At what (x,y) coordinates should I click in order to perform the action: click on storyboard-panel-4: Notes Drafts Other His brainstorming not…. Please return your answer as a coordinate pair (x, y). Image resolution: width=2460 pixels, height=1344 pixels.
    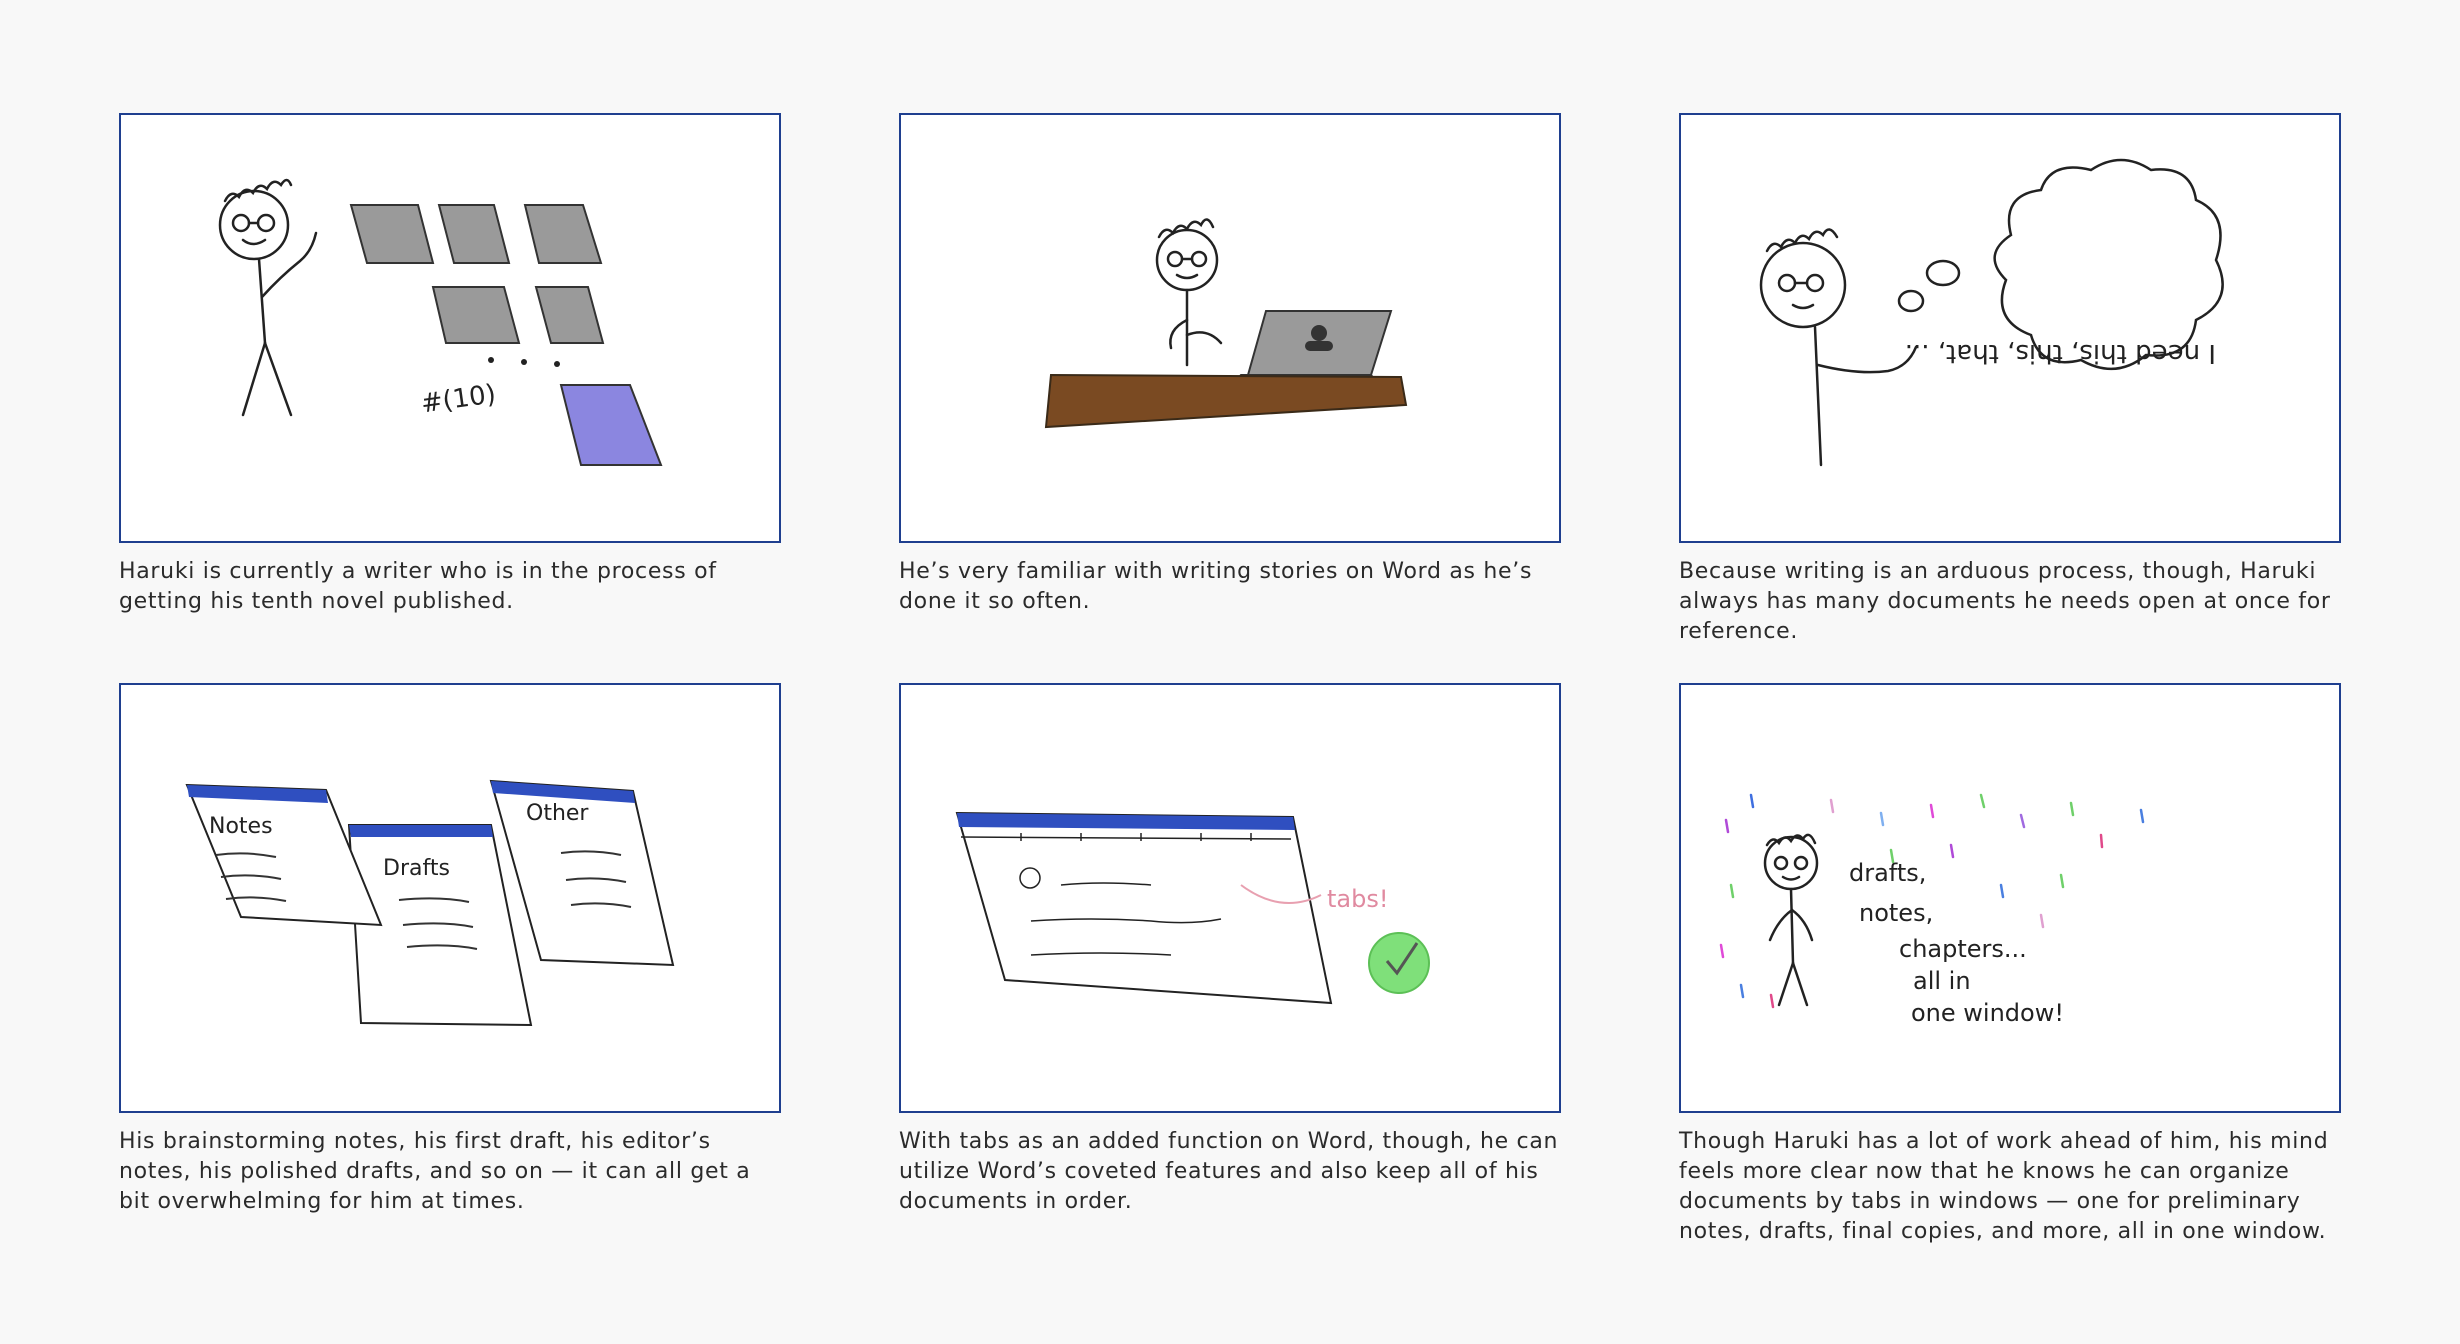
    Looking at the image, I should click on (450, 950).